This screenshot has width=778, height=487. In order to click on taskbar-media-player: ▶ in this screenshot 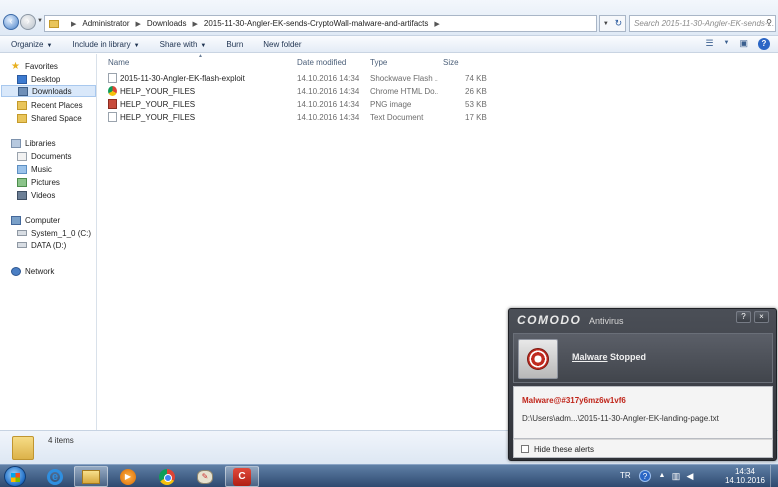, I will do `click(128, 476)`.